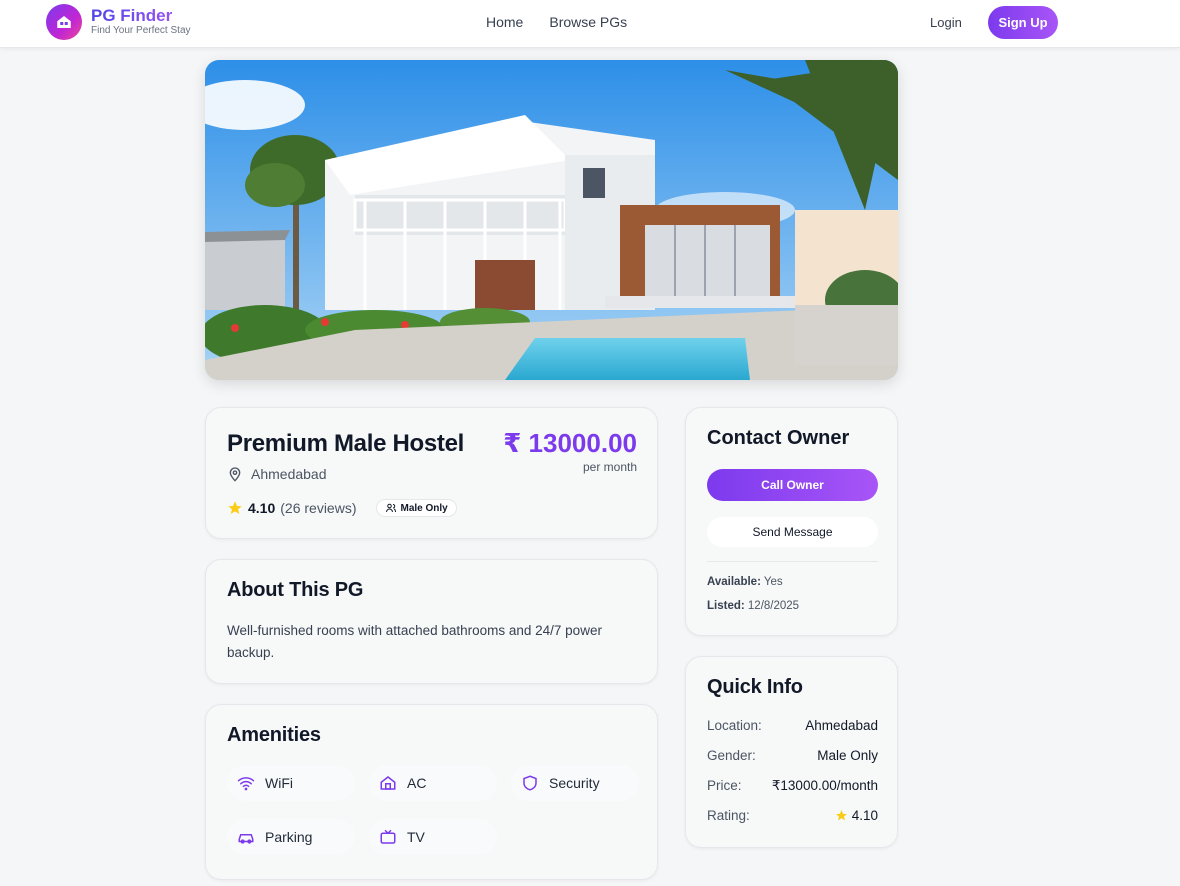  Describe the element at coordinates (792, 561) in the screenshot. I see `divider` at that location.